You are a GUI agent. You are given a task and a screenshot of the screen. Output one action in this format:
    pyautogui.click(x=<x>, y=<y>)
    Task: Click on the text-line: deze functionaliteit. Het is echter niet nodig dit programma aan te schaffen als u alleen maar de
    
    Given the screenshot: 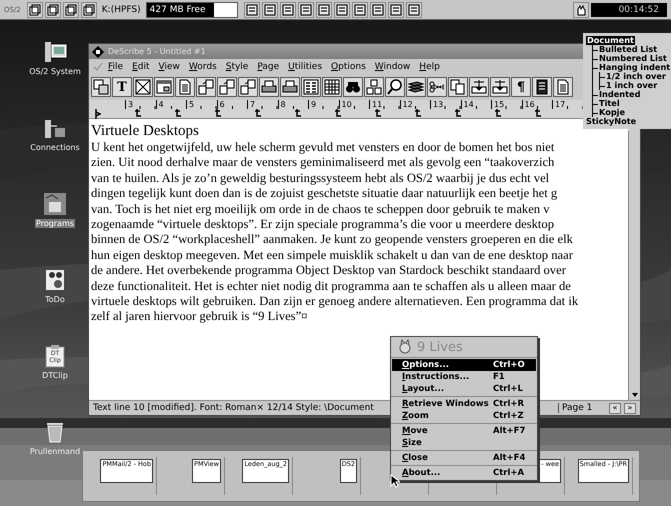 What is the action you would take?
    pyautogui.click(x=331, y=286)
    